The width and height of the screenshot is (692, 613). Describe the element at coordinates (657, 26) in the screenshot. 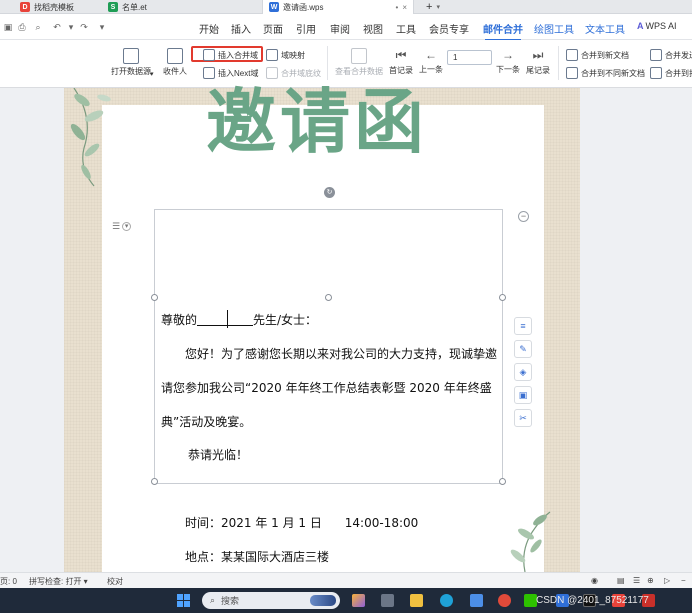

I see `menu-wps-ai: A WPS AI` at that location.